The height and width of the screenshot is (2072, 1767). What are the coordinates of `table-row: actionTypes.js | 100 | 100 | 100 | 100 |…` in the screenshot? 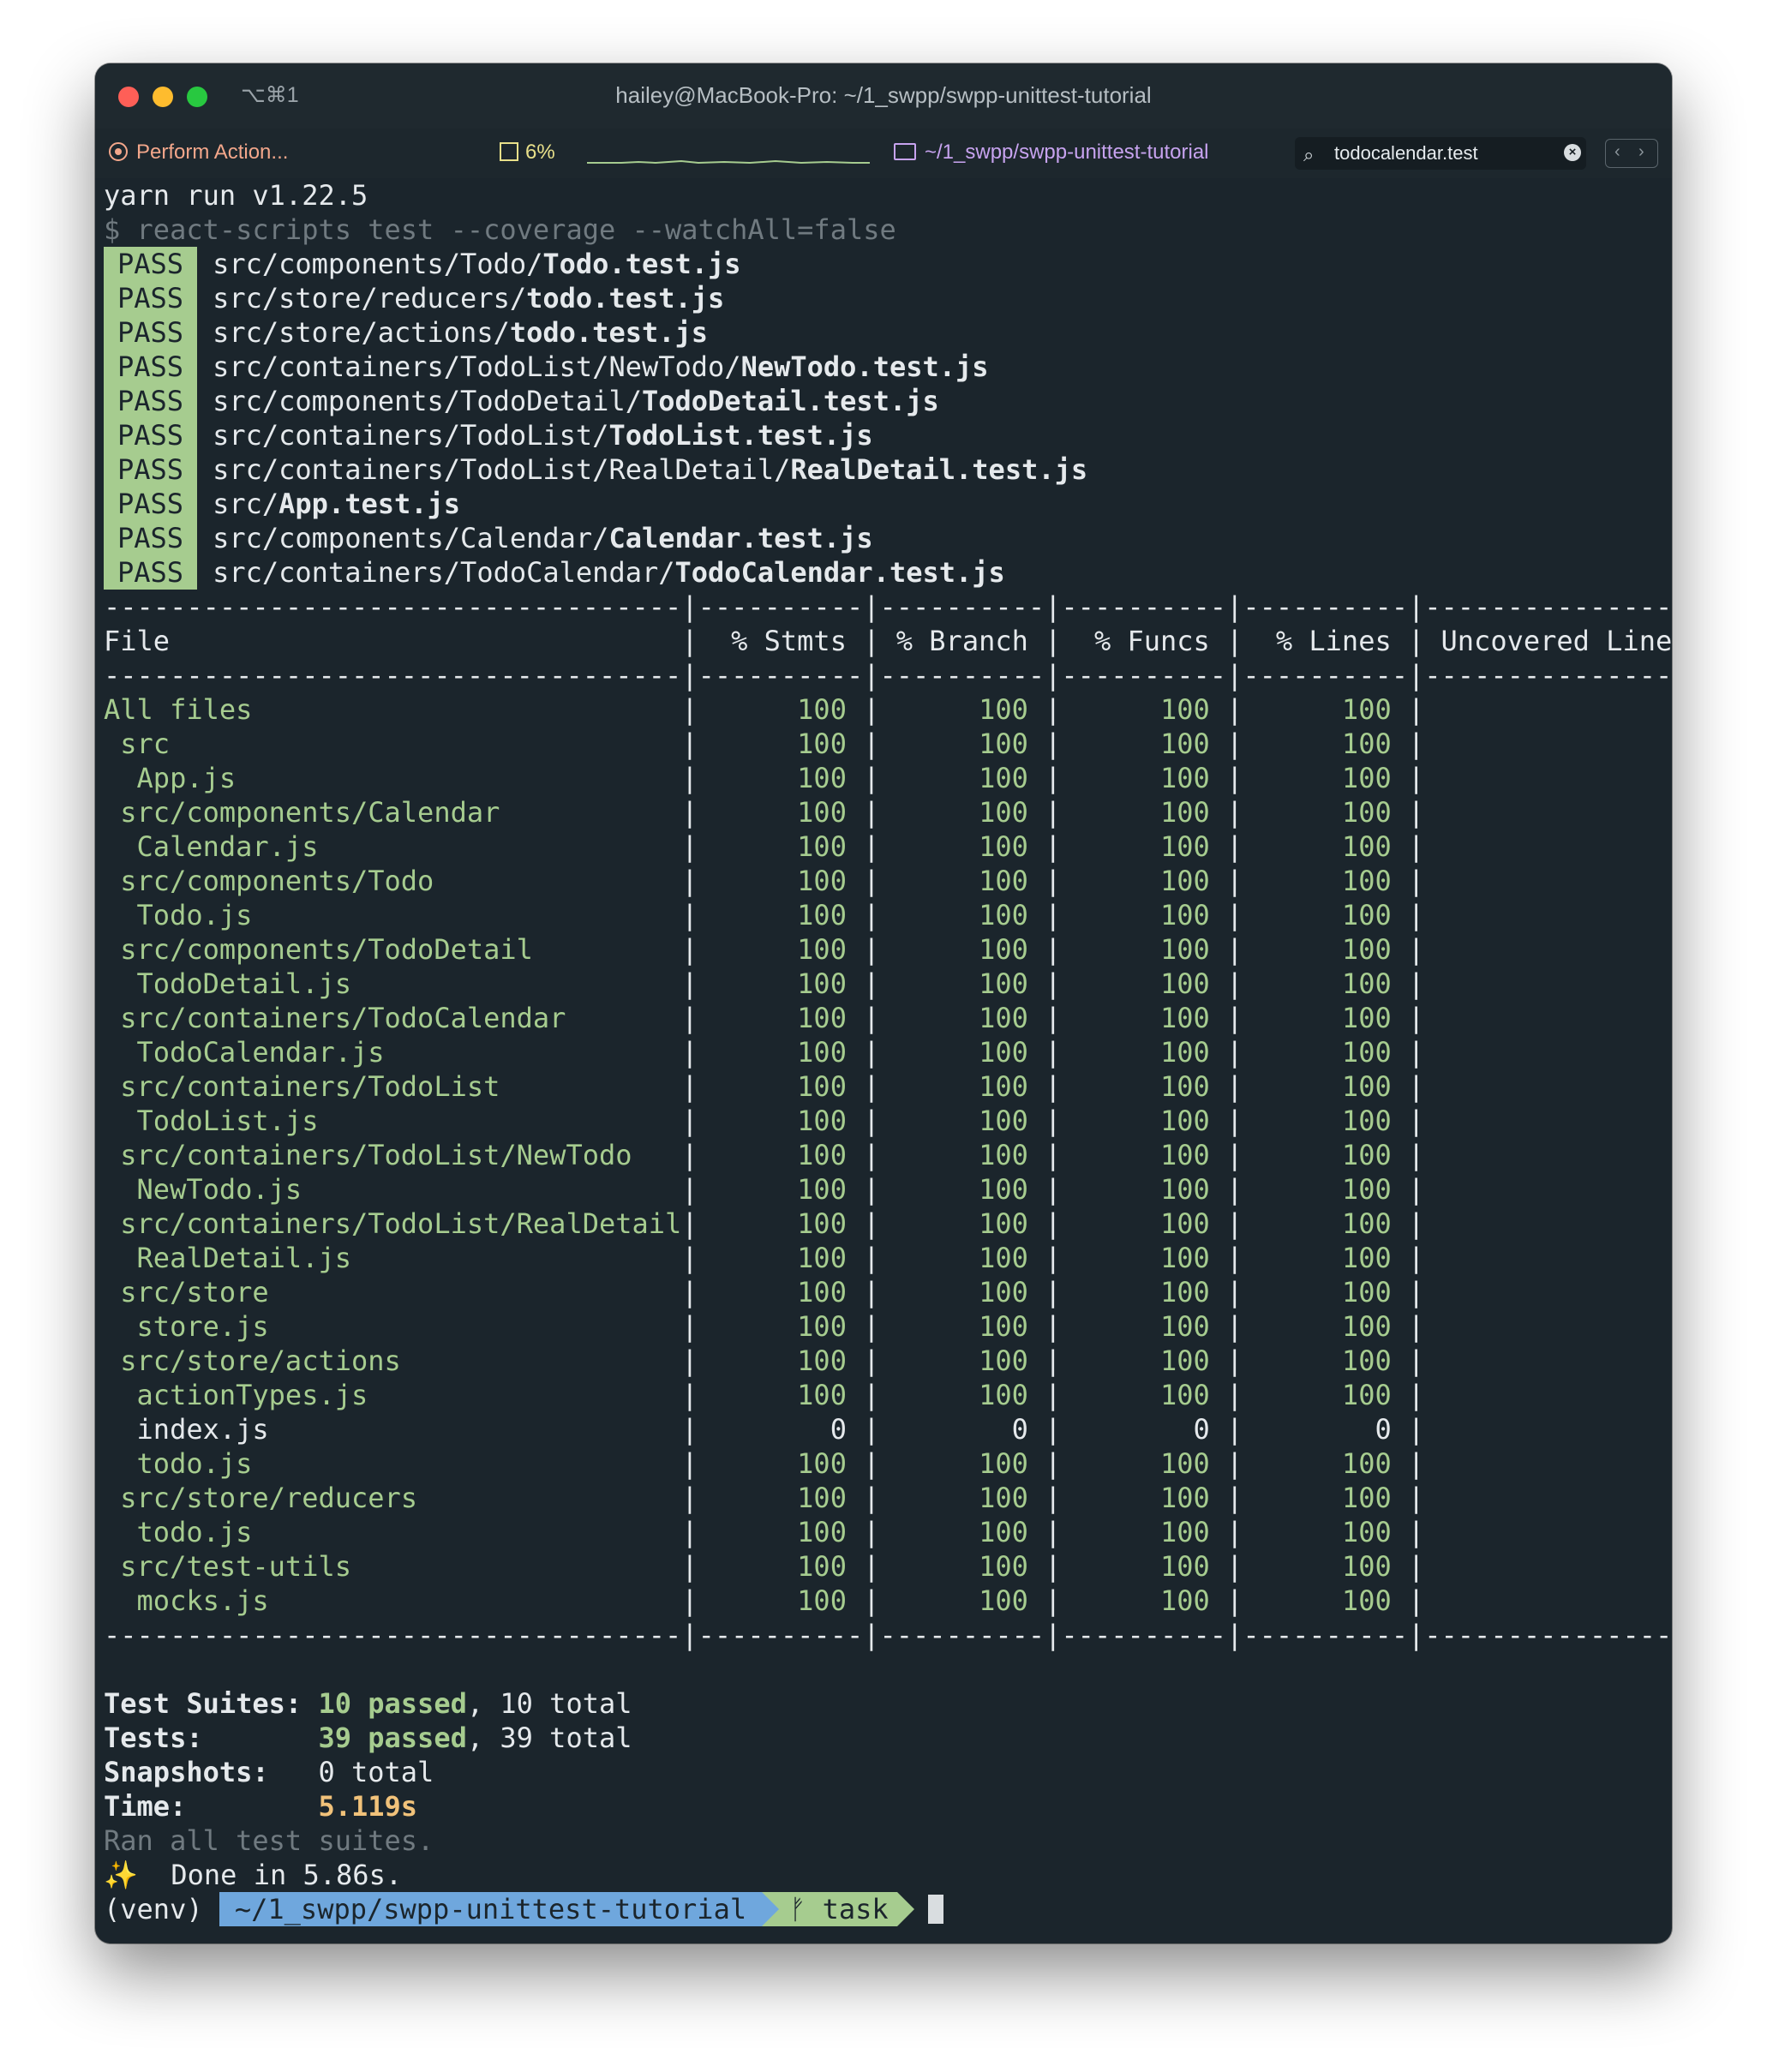 It's located at (764, 1395).